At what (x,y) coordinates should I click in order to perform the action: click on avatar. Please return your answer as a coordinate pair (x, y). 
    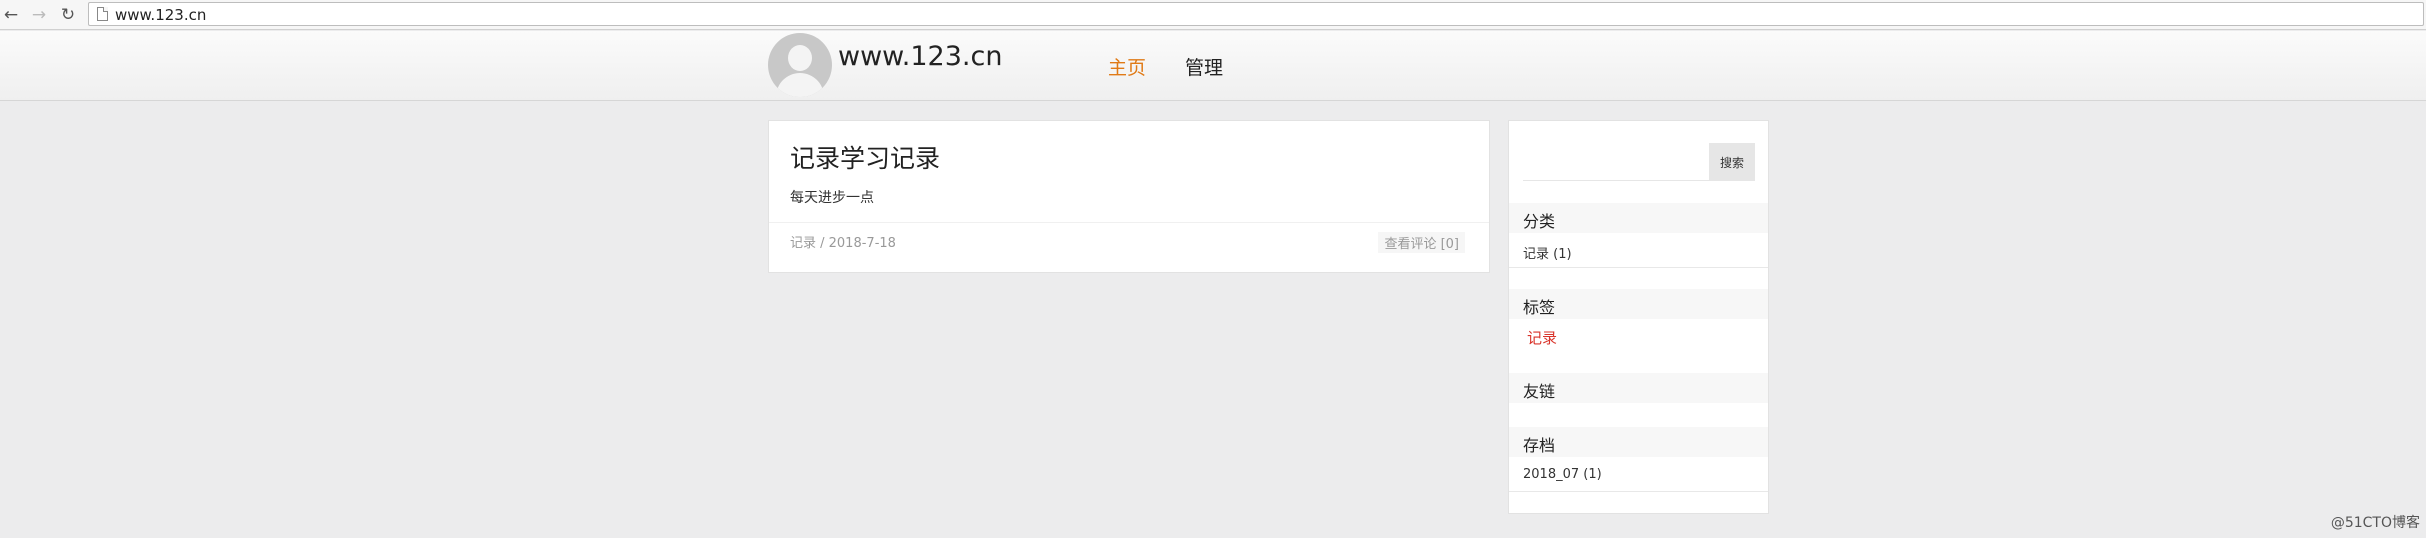
    Looking at the image, I should click on (800, 65).